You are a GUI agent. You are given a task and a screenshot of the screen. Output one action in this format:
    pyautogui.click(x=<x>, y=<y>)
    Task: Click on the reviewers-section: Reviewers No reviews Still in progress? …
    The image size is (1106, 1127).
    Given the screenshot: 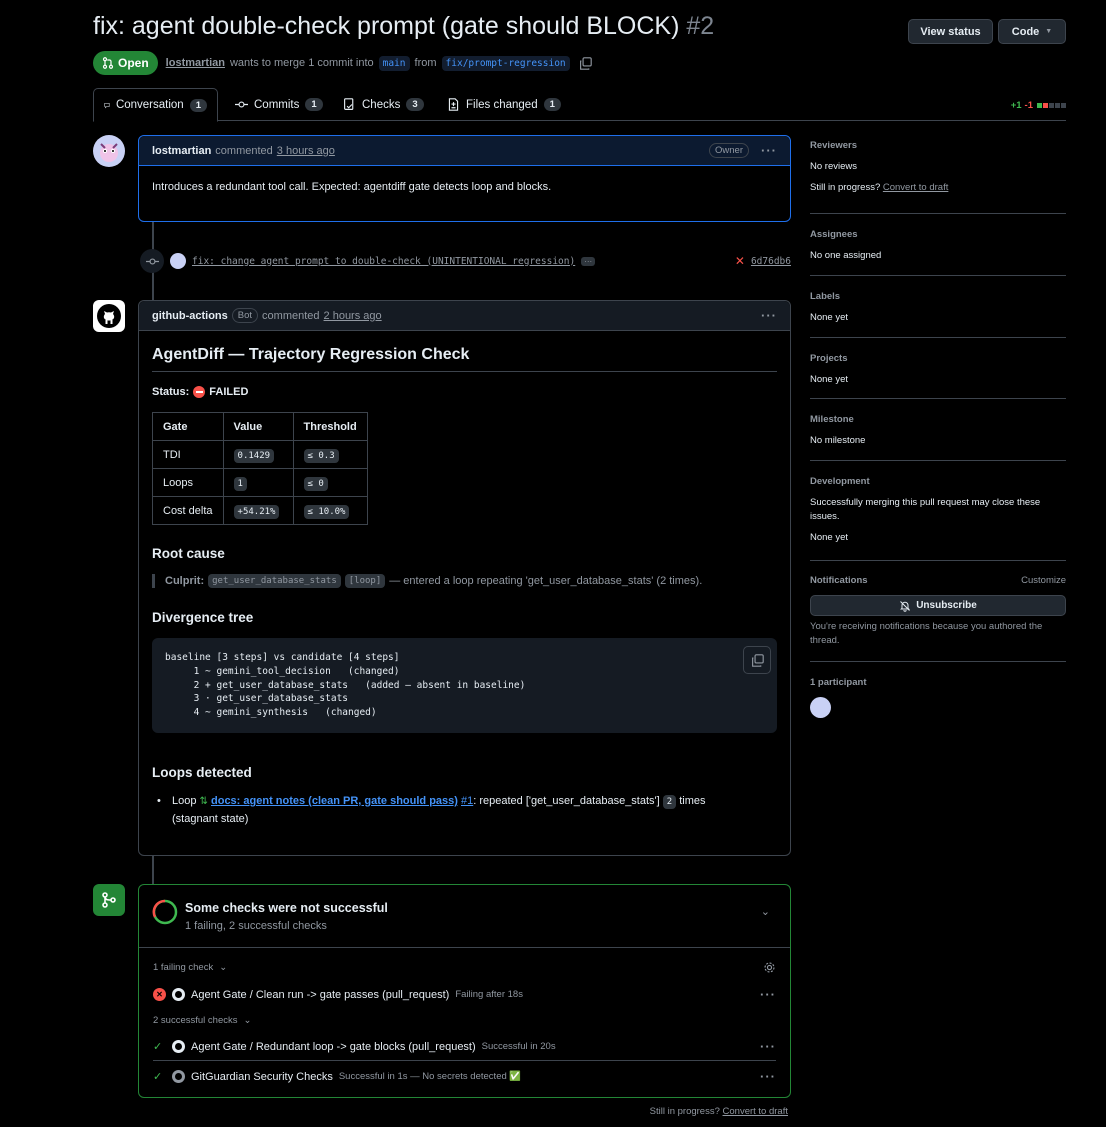 What is the action you would take?
    pyautogui.click(x=938, y=177)
    